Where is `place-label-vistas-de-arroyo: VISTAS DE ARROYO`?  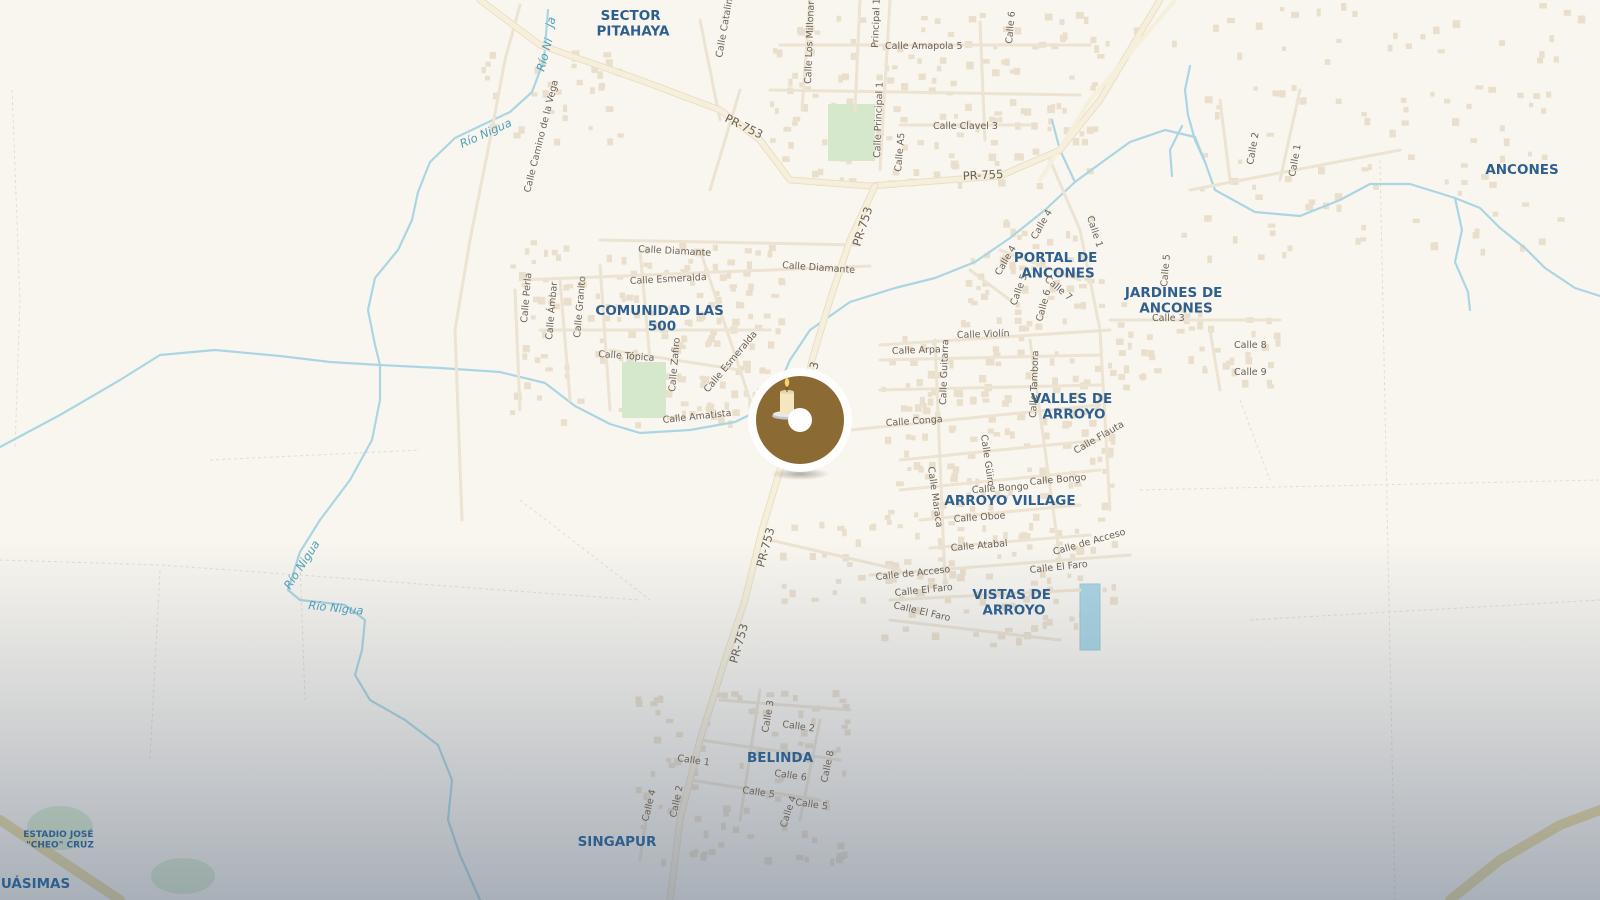 place-label-vistas-de-arroyo: VISTAS DE ARROYO is located at coordinates (1013, 603).